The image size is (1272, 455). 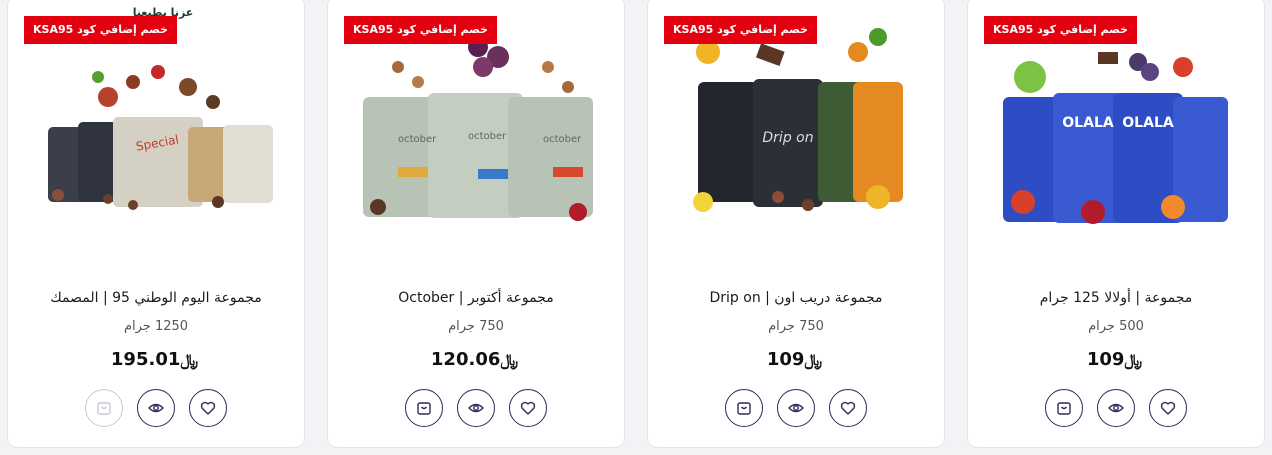 What do you see at coordinates (796, 298) in the screenshot?
I see `product-title: مجموعة دريب اون | Drip on` at bounding box center [796, 298].